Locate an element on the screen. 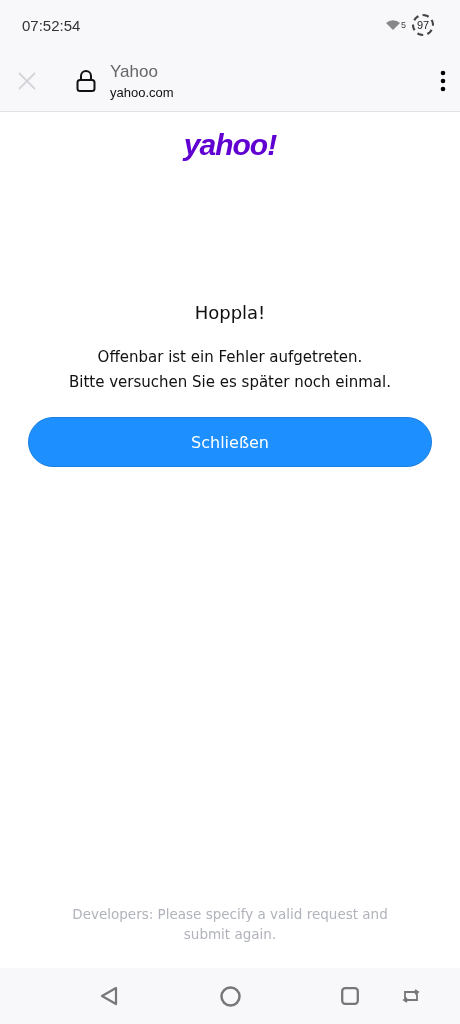 The width and height of the screenshot is (460, 1024). yahoo-logo: yahoo! is located at coordinates (230, 145).